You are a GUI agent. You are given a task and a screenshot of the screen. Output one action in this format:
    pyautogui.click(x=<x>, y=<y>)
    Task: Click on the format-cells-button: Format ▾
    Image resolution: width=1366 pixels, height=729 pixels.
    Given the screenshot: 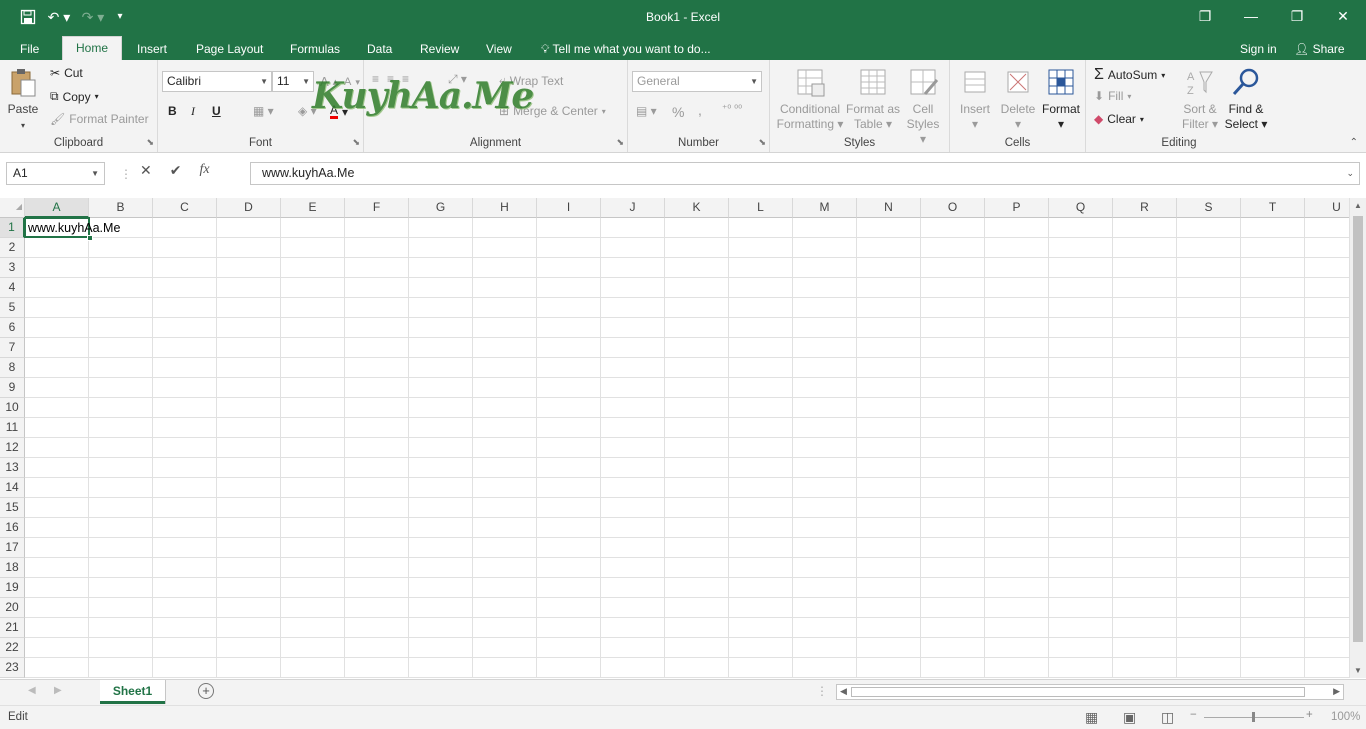 What is the action you would take?
    pyautogui.click(x=1061, y=99)
    